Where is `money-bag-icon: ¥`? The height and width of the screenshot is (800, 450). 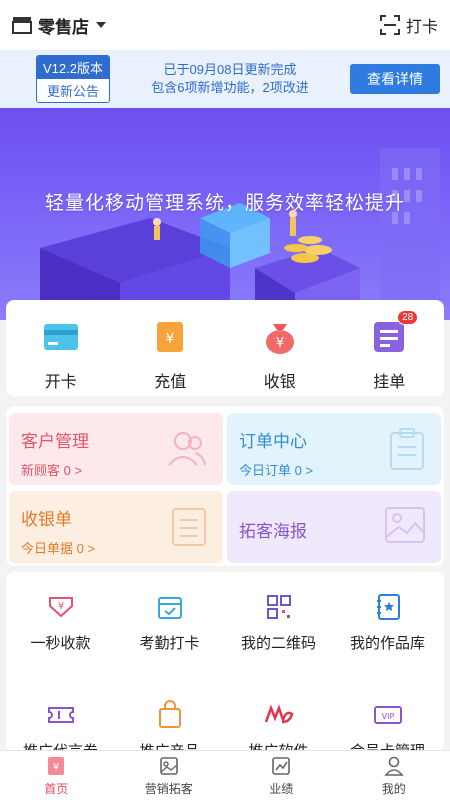
money-bag-icon: ¥ is located at coordinates (280, 337).